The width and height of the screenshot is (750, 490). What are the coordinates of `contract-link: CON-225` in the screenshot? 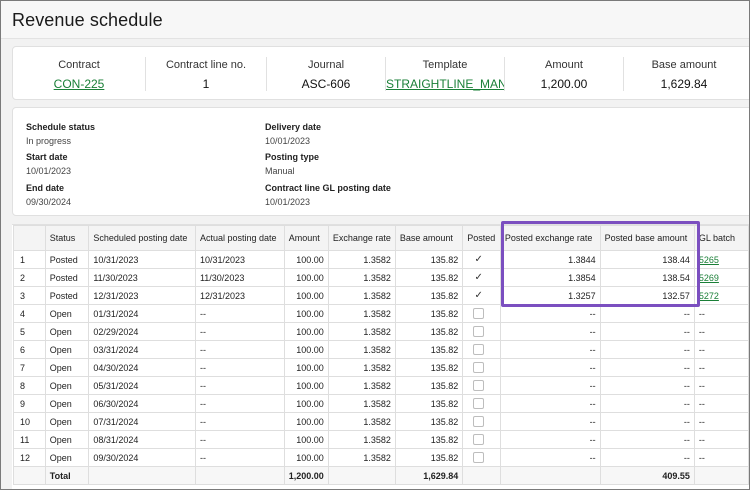 It's located at (79, 84).